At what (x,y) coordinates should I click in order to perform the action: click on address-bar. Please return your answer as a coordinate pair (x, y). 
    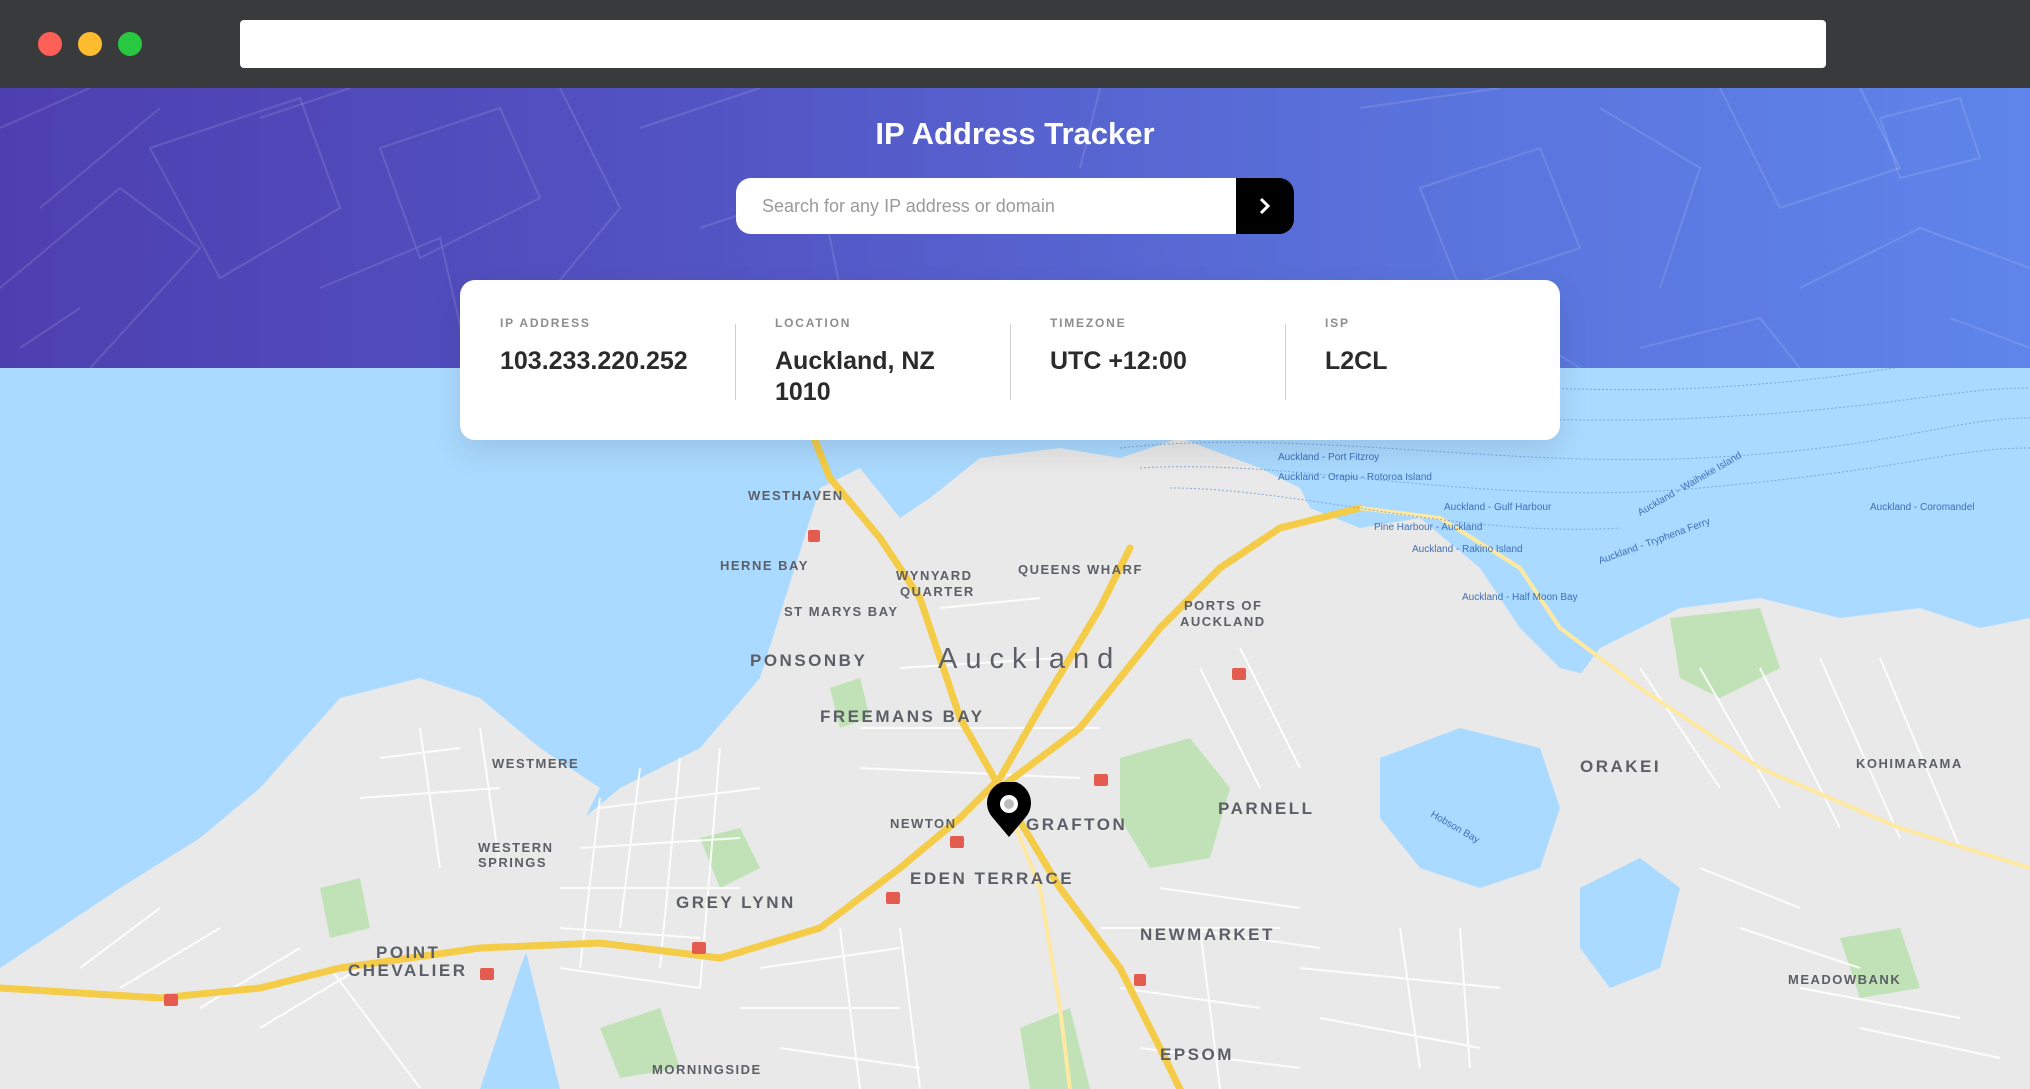
    Looking at the image, I should click on (1033, 44).